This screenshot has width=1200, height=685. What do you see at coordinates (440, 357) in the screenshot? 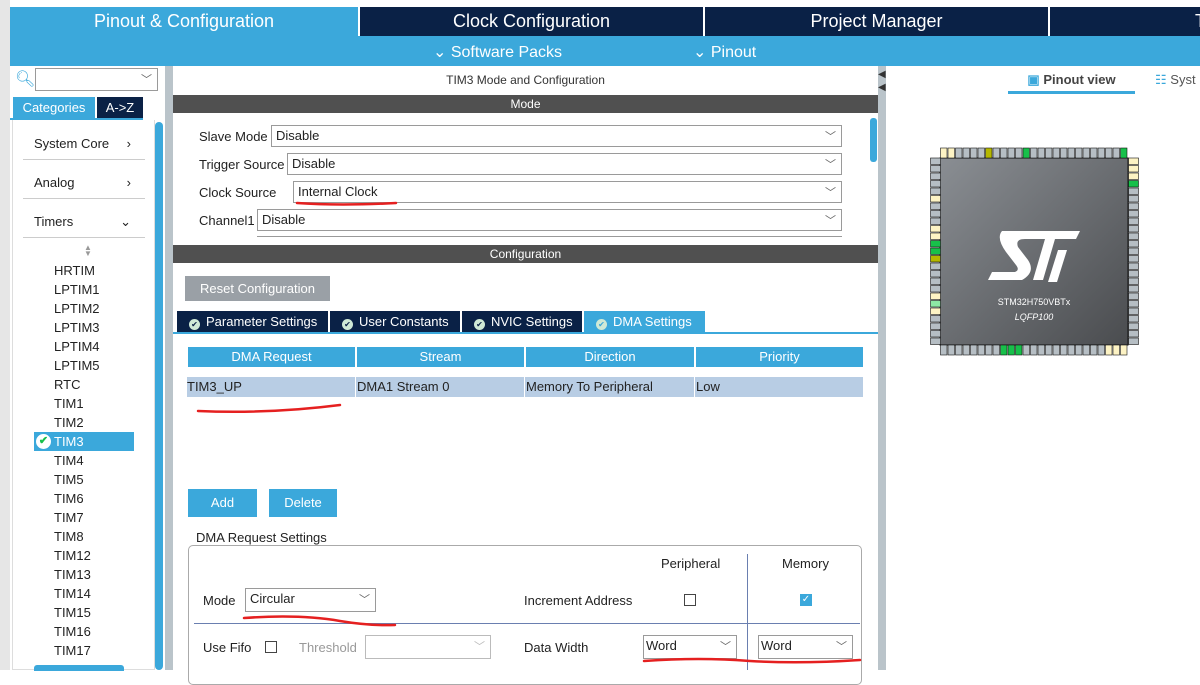
I see `column-stream: Stream` at bounding box center [440, 357].